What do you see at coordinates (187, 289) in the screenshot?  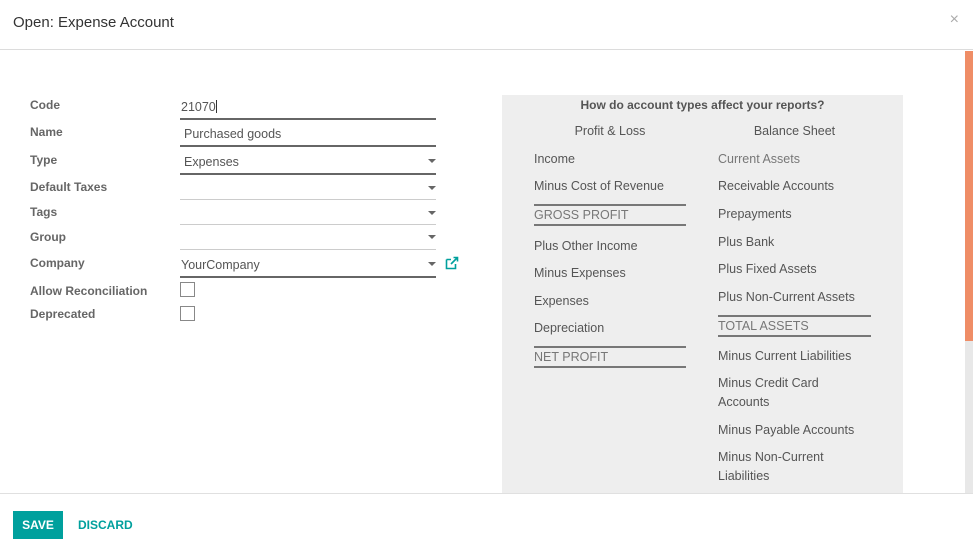 I see `allow-reconciliation-checkbox` at bounding box center [187, 289].